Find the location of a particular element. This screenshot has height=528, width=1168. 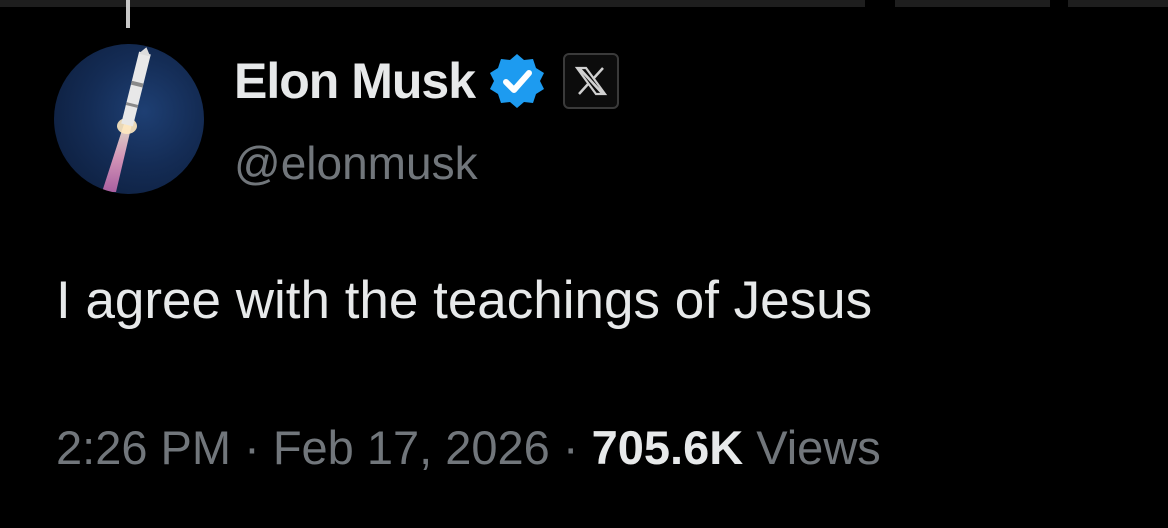

views-label: Views is located at coordinates (818, 447).